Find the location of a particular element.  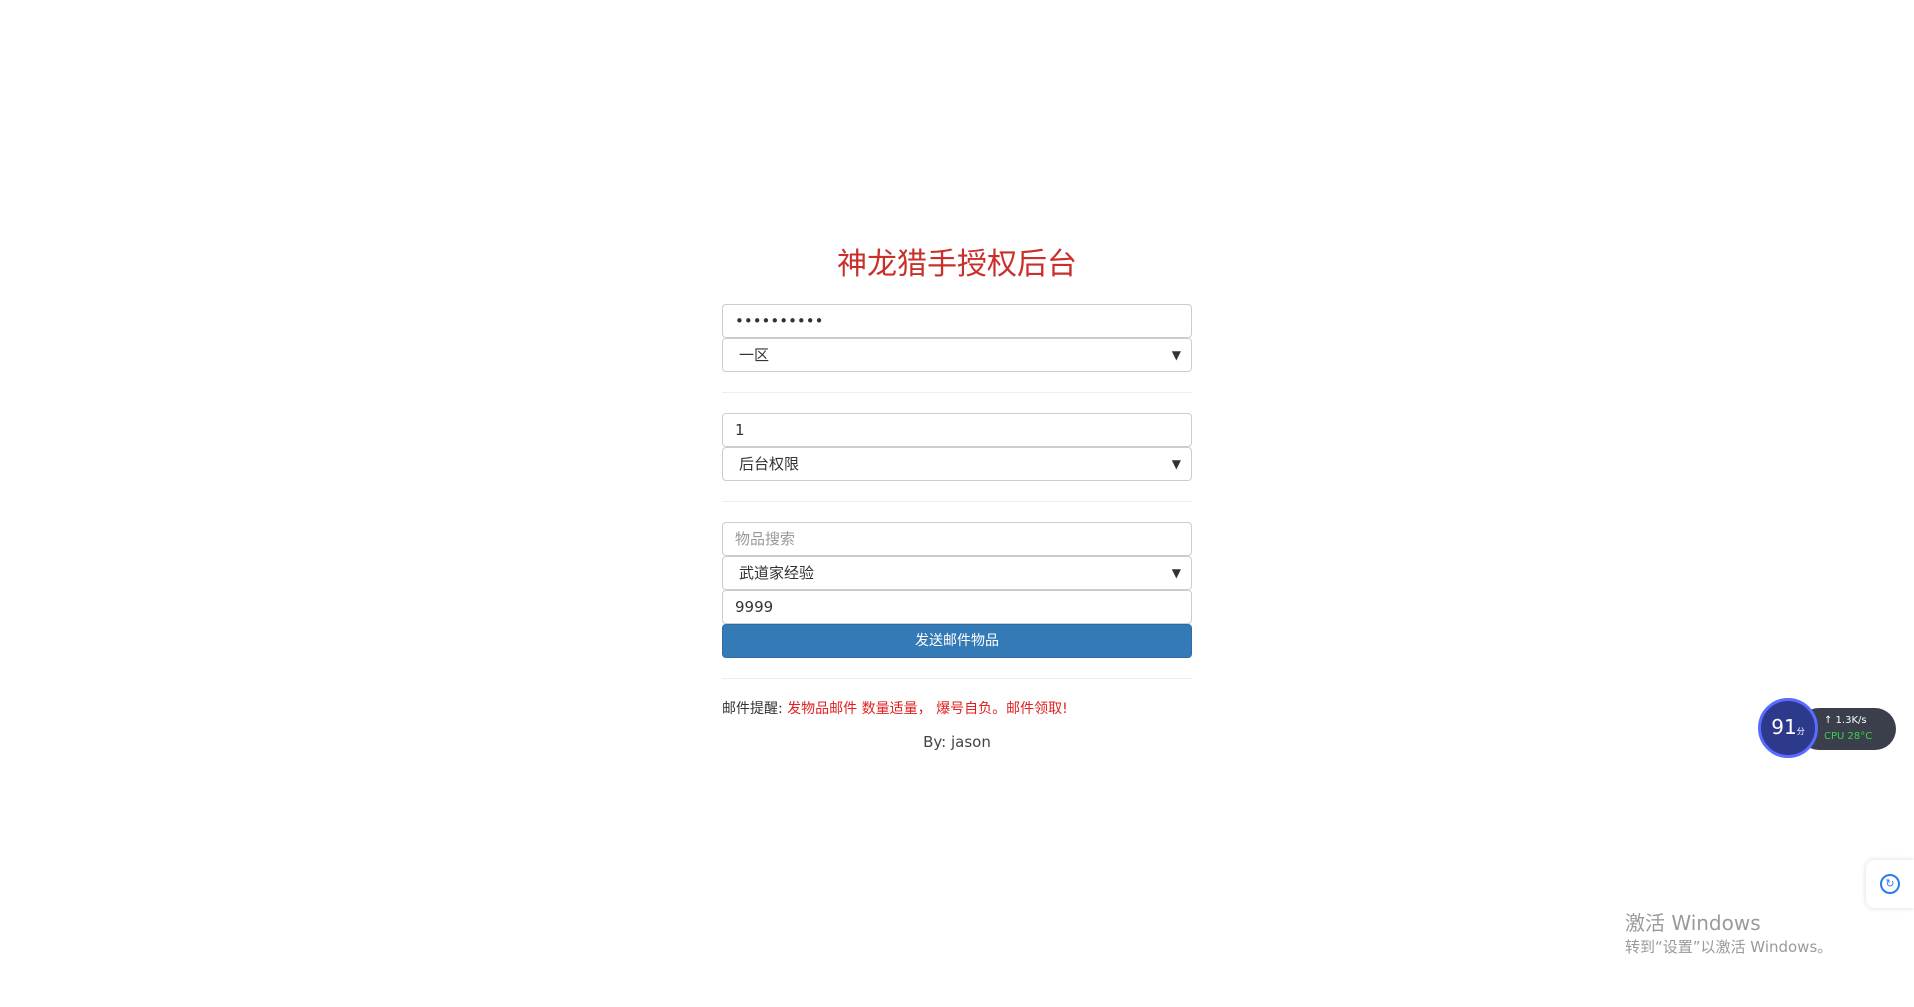

item-search-input: 物品搜索 is located at coordinates (957, 539).